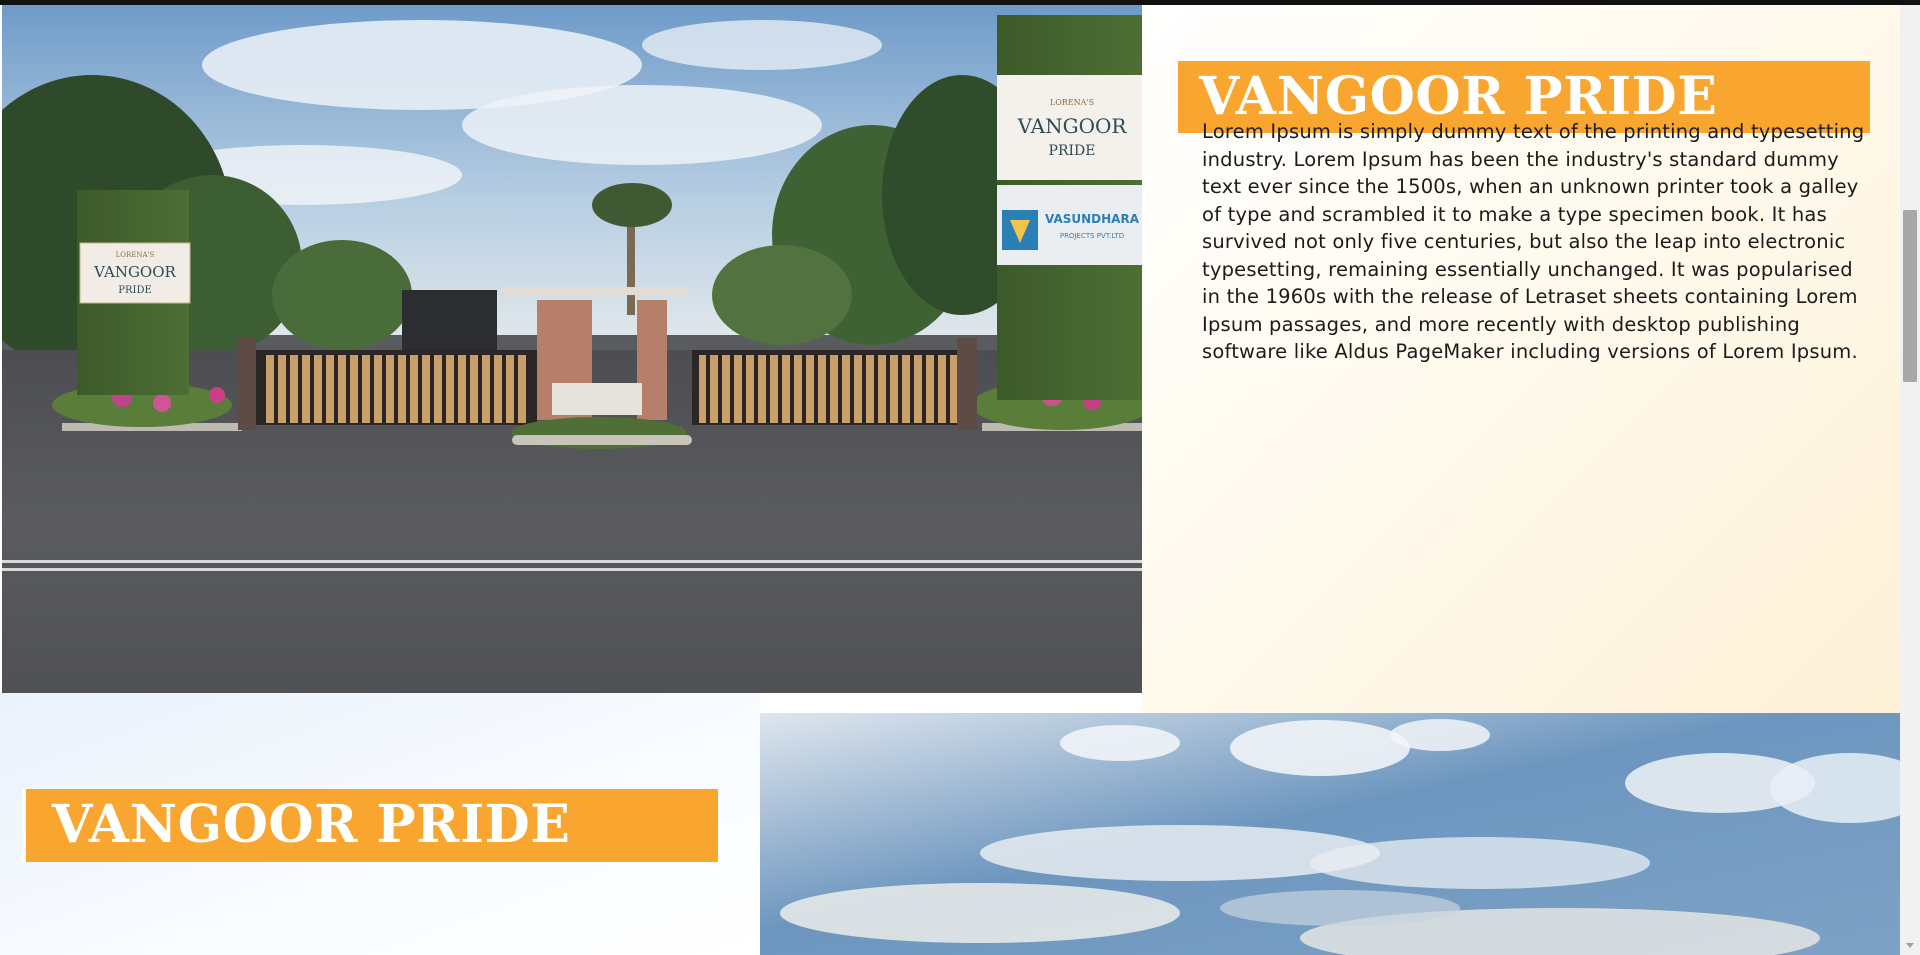 The image size is (1920, 955). What do you see at coordinates (1910, 945) in the screenshot?
I see `down-arrow-icon` at bounding box center [1910, 945].